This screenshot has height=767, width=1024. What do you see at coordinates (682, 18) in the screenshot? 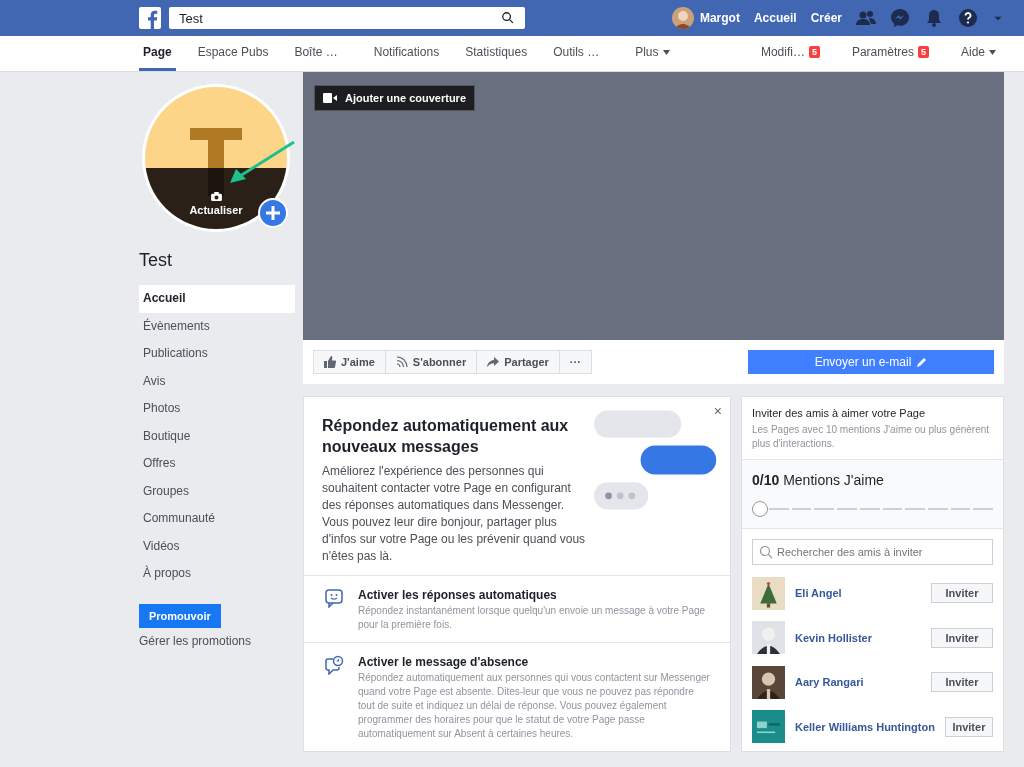
I see `avatar-icon` at bounding box center [682, 18].